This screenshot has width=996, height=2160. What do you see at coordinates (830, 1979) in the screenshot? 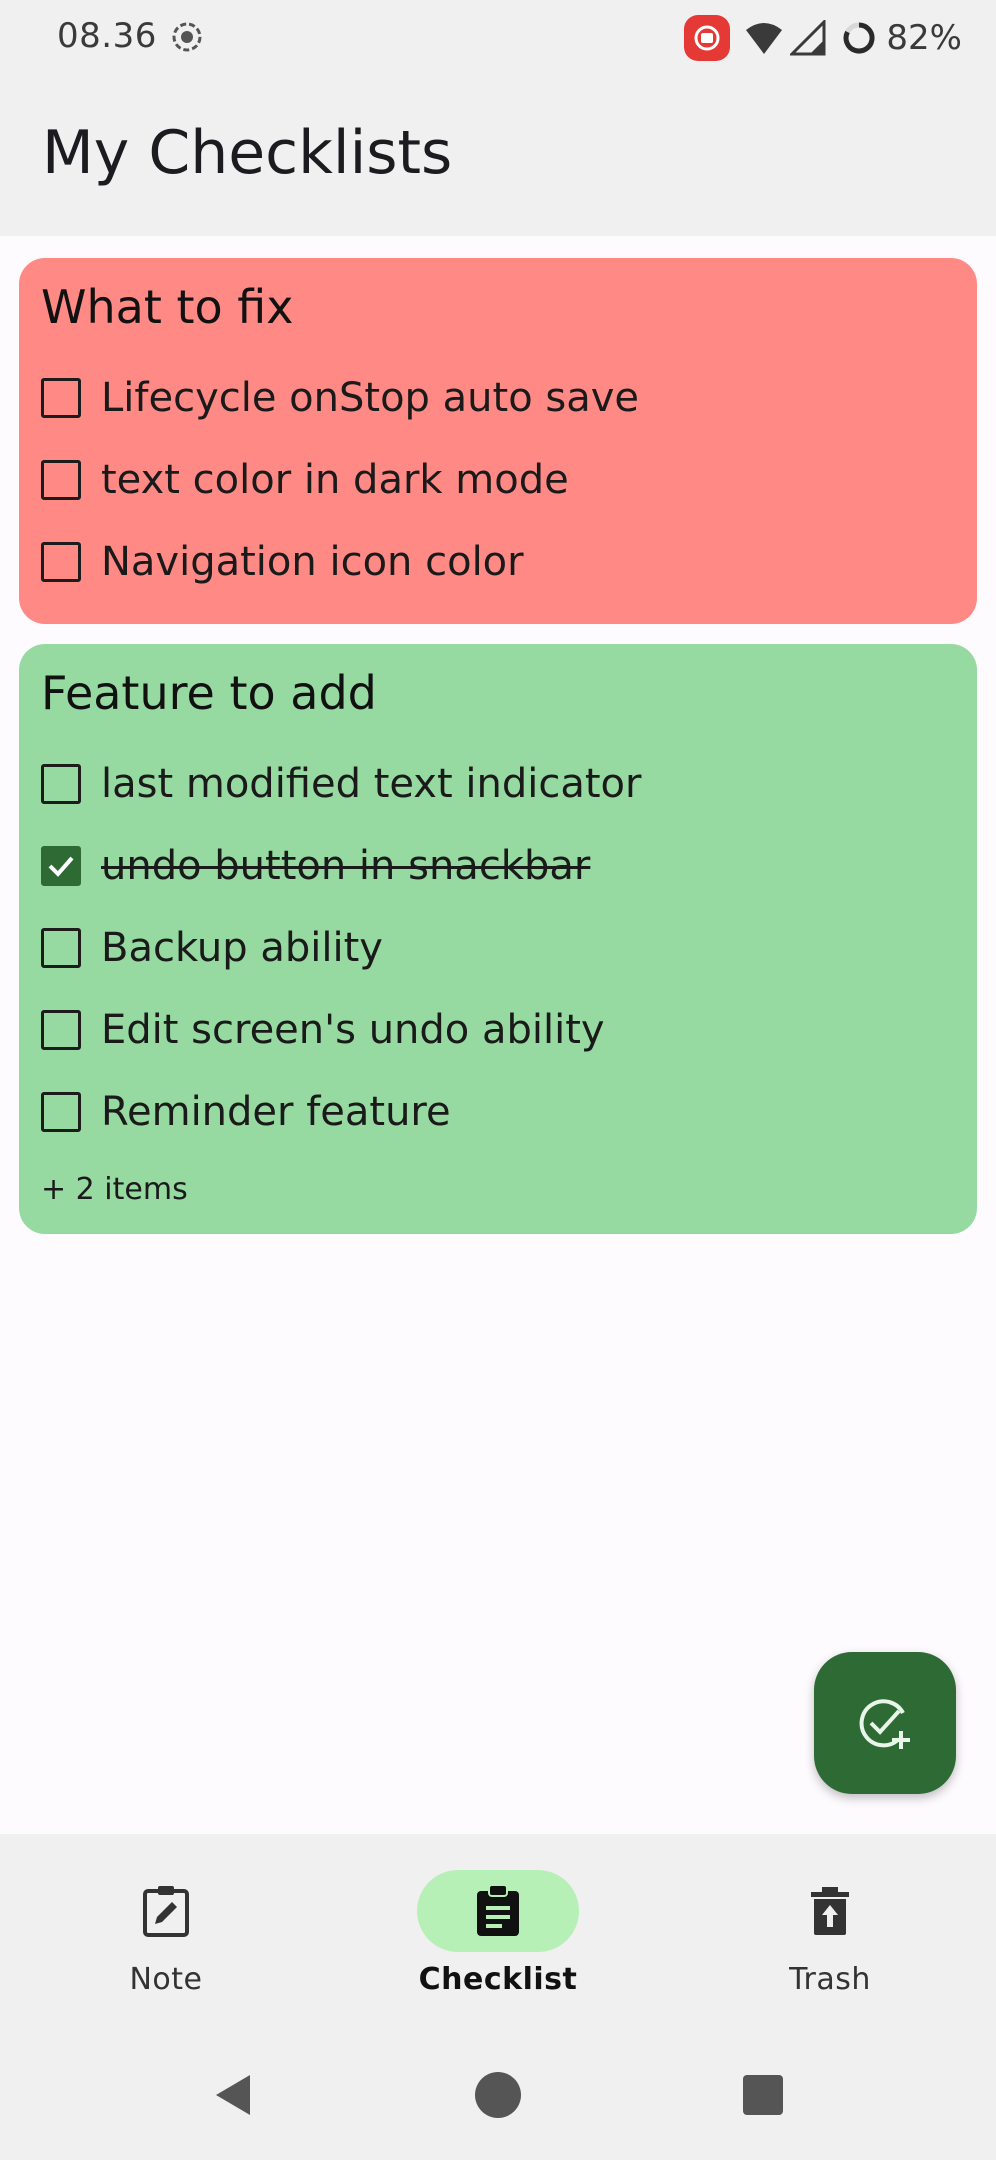
I see `nav-label: Trash` at bounding box center [830, 1979].